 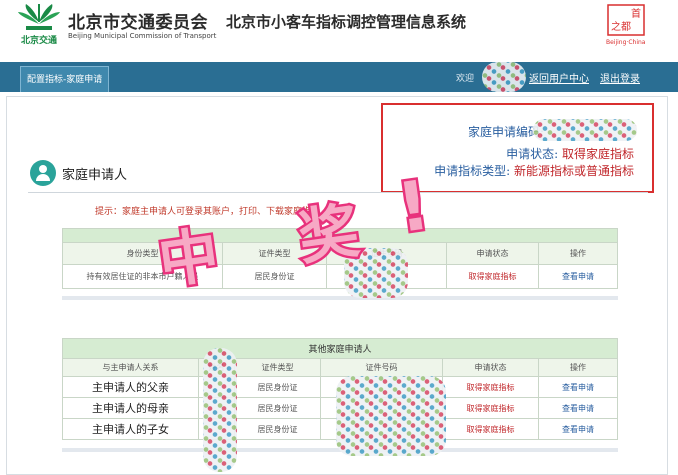 I want to click on logo-text: 北京交通, so click(x=38, y=41).